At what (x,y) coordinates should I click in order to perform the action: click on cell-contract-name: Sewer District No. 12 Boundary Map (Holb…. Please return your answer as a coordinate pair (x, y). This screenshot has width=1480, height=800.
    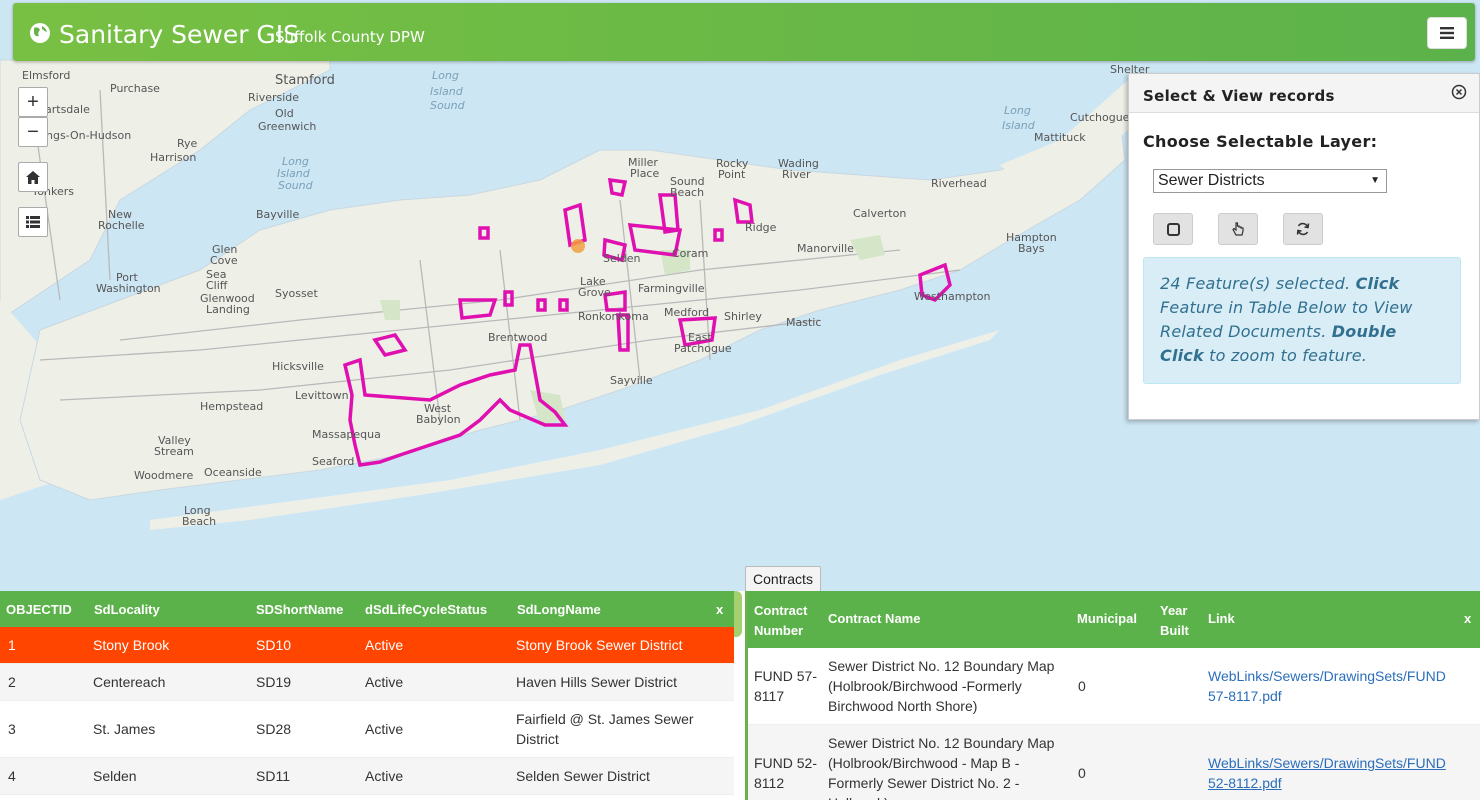
    Looking at the image, I should click on (941, 767).